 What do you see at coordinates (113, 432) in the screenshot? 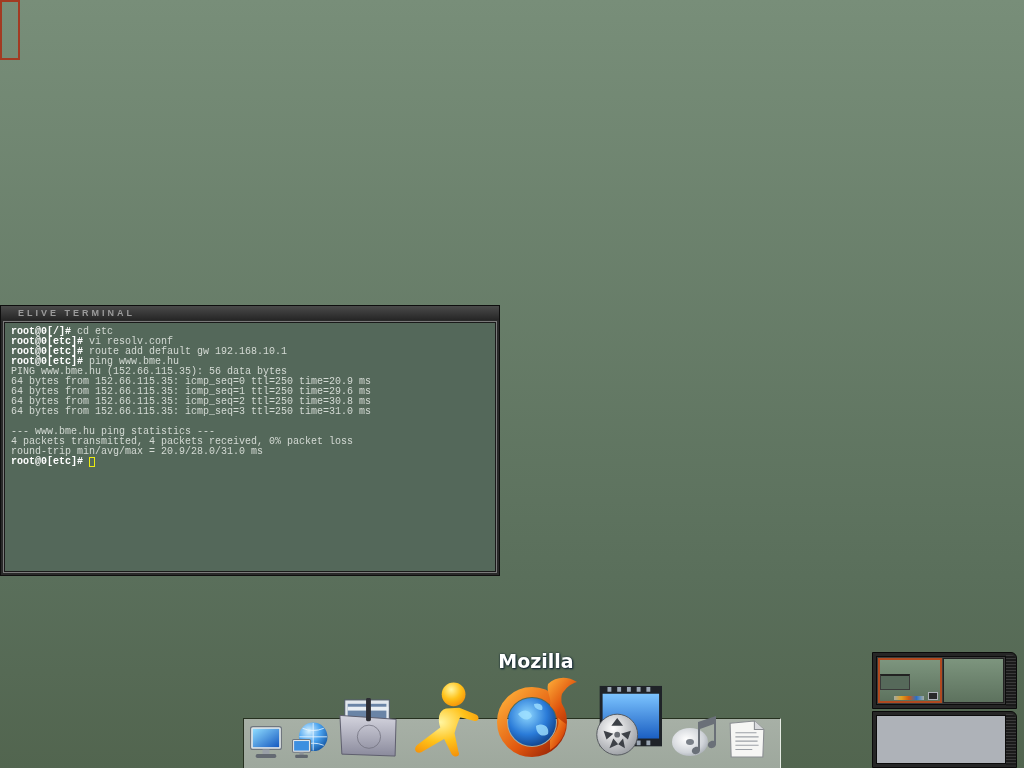
I see `terminal-line: --- www.bme.hu ping statistics ---` at bounding box center [113, 432].